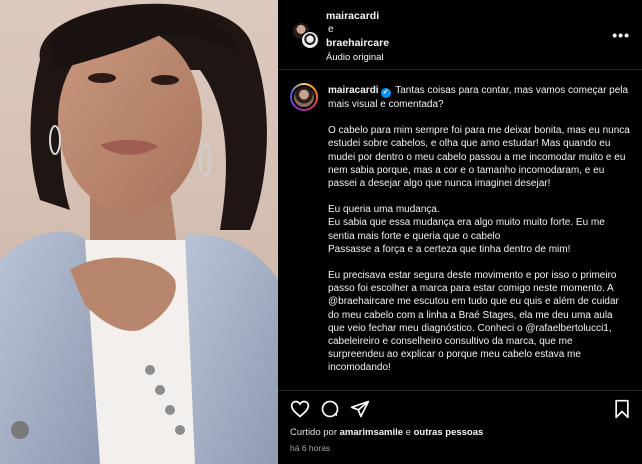 The image size is (642, 464). Describe the element at coordinates (446, 43) in the screenshot. I see `header-username-2: braehaircare` at that location.